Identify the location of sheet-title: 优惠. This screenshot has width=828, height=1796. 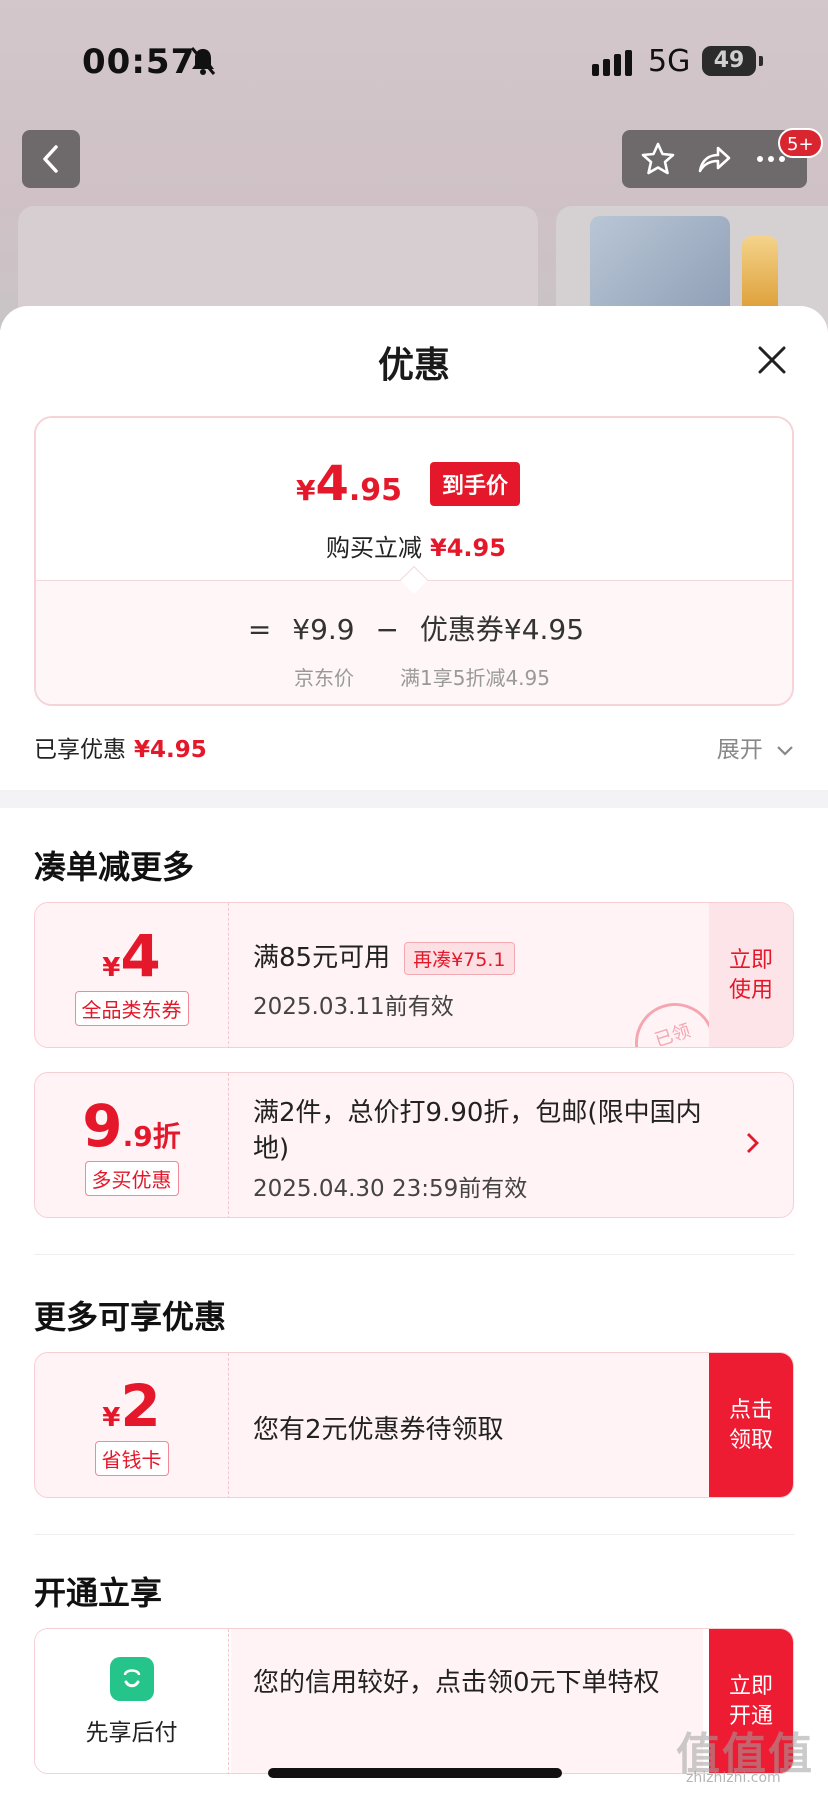
(413, 365).